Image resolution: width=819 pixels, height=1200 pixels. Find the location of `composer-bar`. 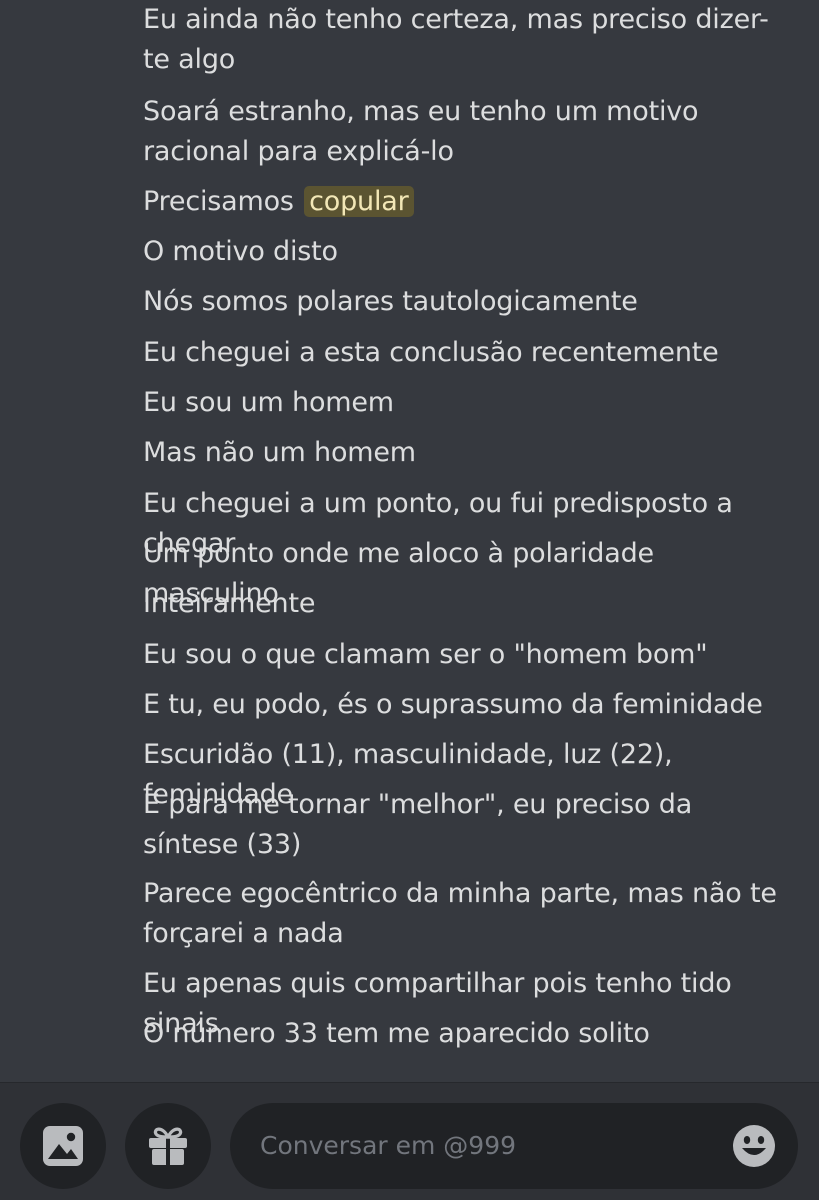

composer-bar is located at coordinates (409, 1141).